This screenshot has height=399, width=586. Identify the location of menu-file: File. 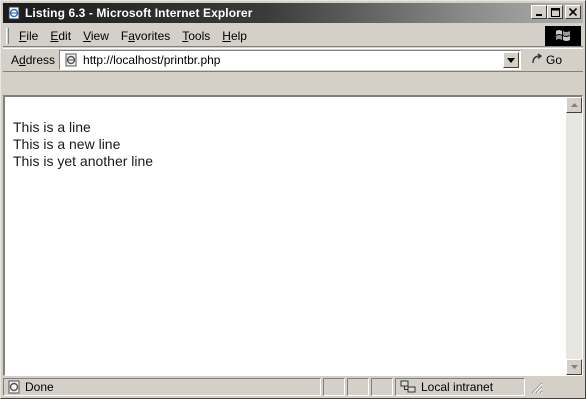
(28, 36).